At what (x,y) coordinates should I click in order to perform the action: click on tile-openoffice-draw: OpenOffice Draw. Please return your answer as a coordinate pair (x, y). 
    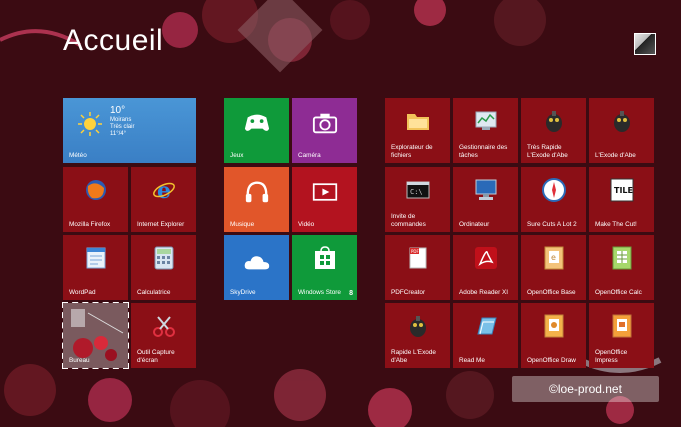
    Looking at the image, I should click on (553, 335).